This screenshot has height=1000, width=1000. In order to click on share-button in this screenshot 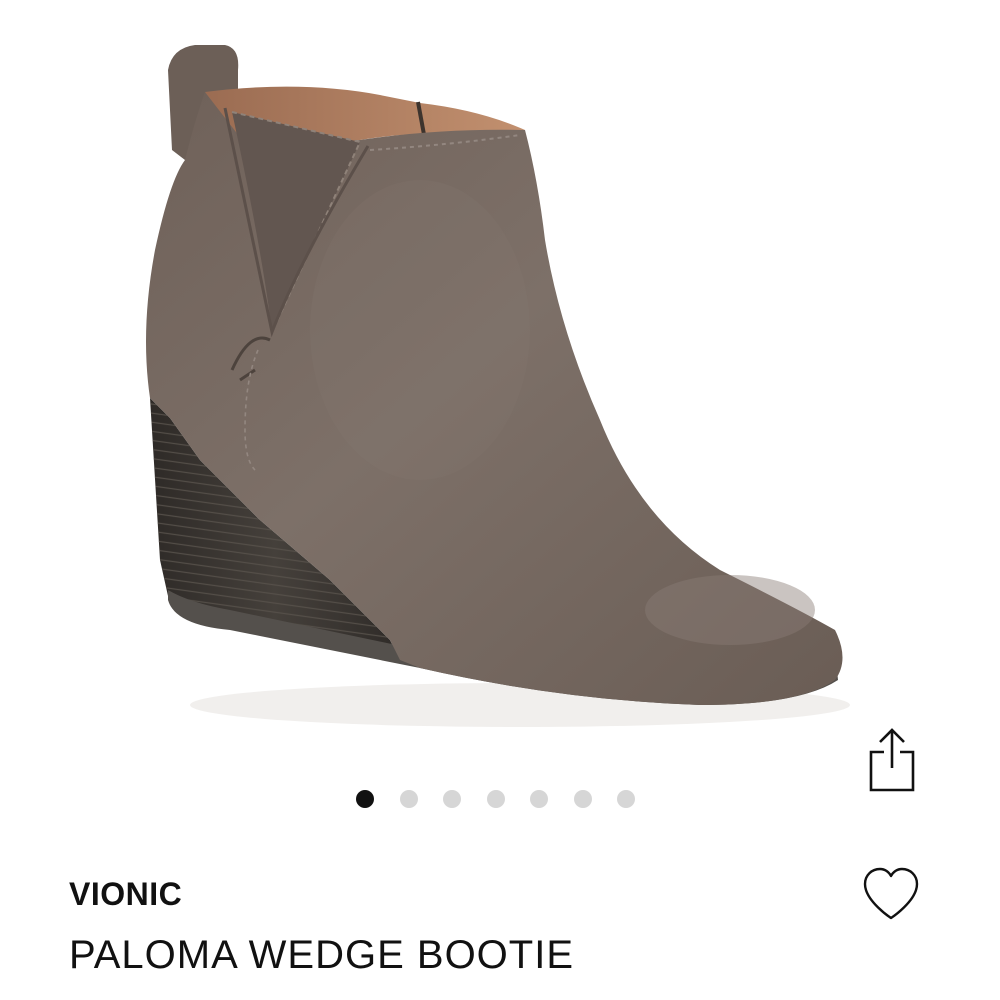, I will do `click(892, 759)`.